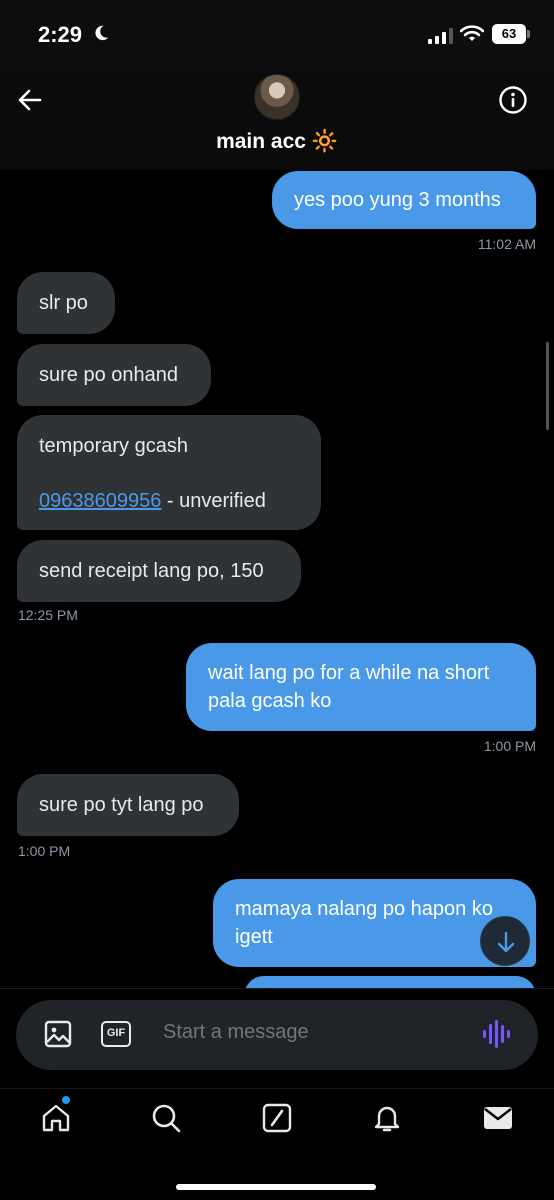  What do you see at coordinates (440, 36) in the screenshot?
I see `signal-icon` at bounding box center [440, 36].